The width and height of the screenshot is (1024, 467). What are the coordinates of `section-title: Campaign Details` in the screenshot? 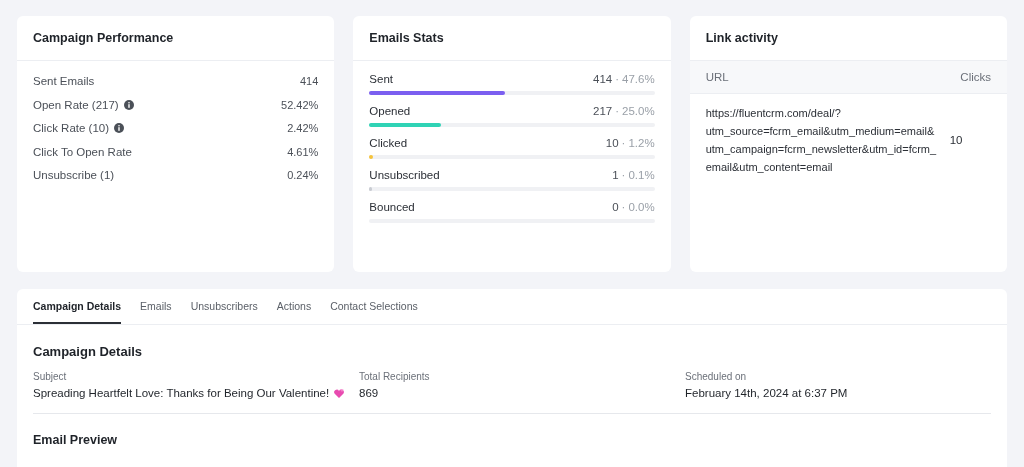 It's located at (88, 351).